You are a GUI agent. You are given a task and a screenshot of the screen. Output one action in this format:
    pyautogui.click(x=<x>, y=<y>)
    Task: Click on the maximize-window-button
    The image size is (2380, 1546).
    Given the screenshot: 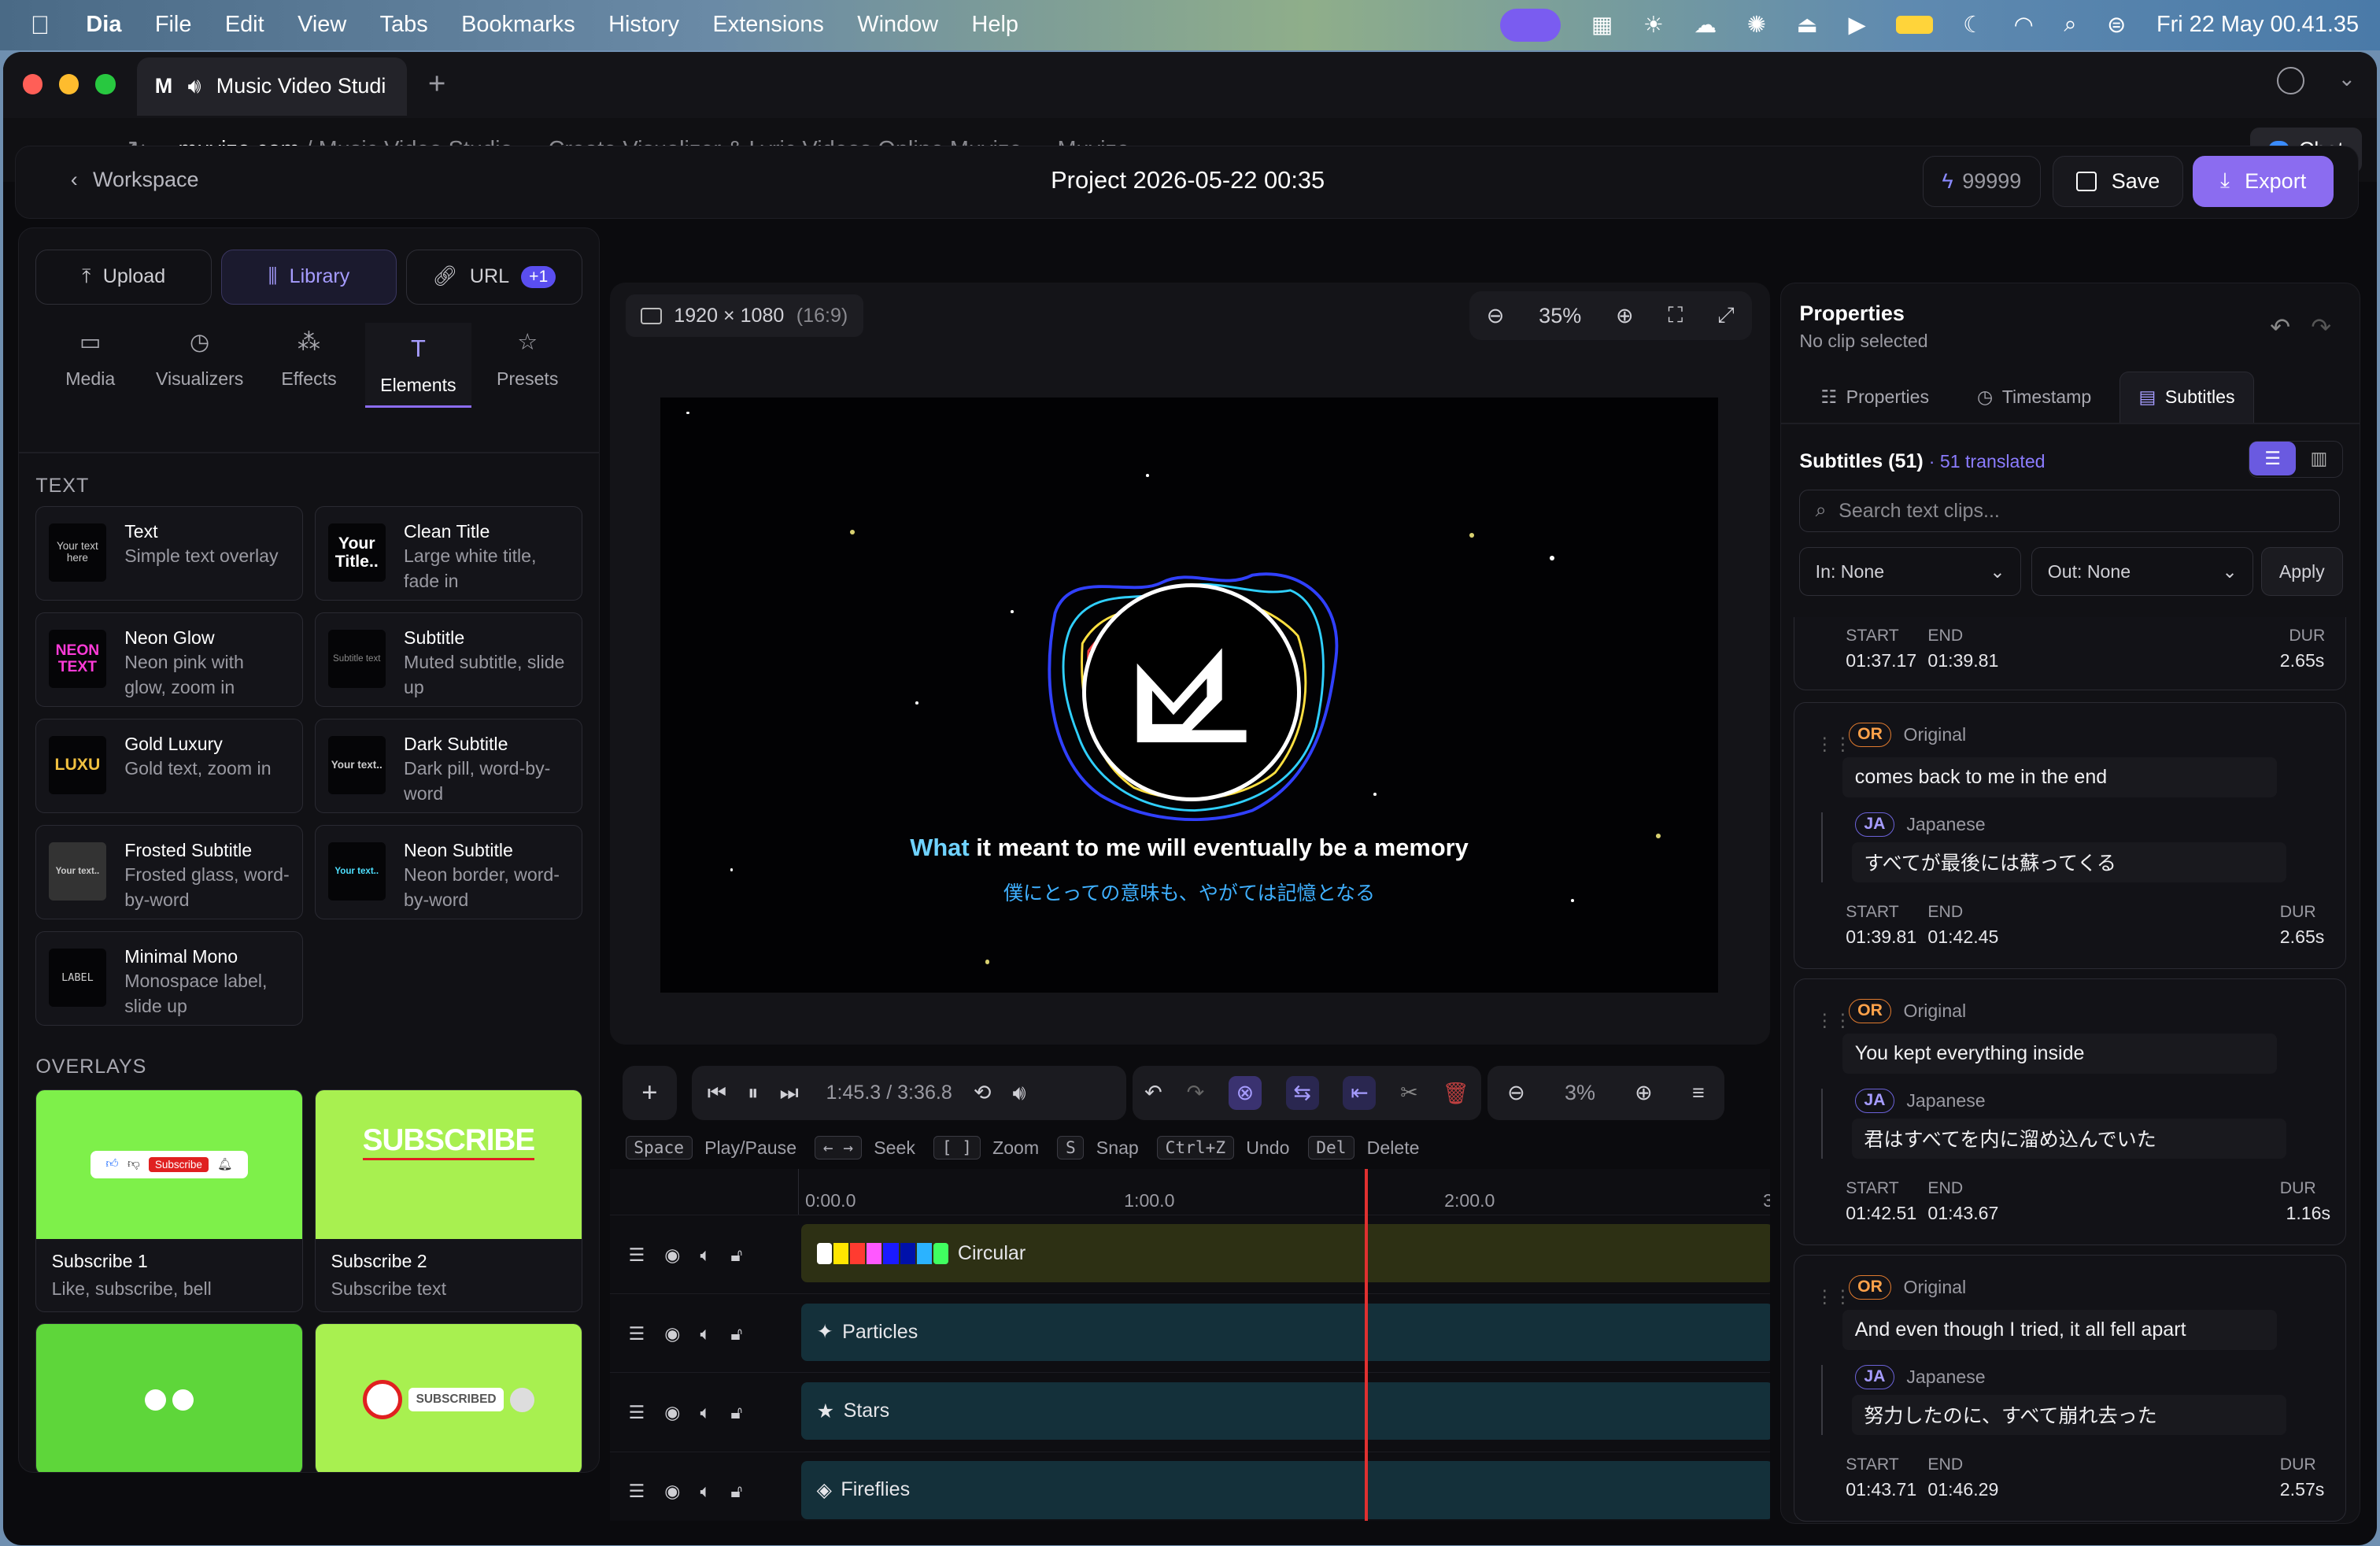 What is the action you would take?
    pyautogui.click(x=105, y=84)
    